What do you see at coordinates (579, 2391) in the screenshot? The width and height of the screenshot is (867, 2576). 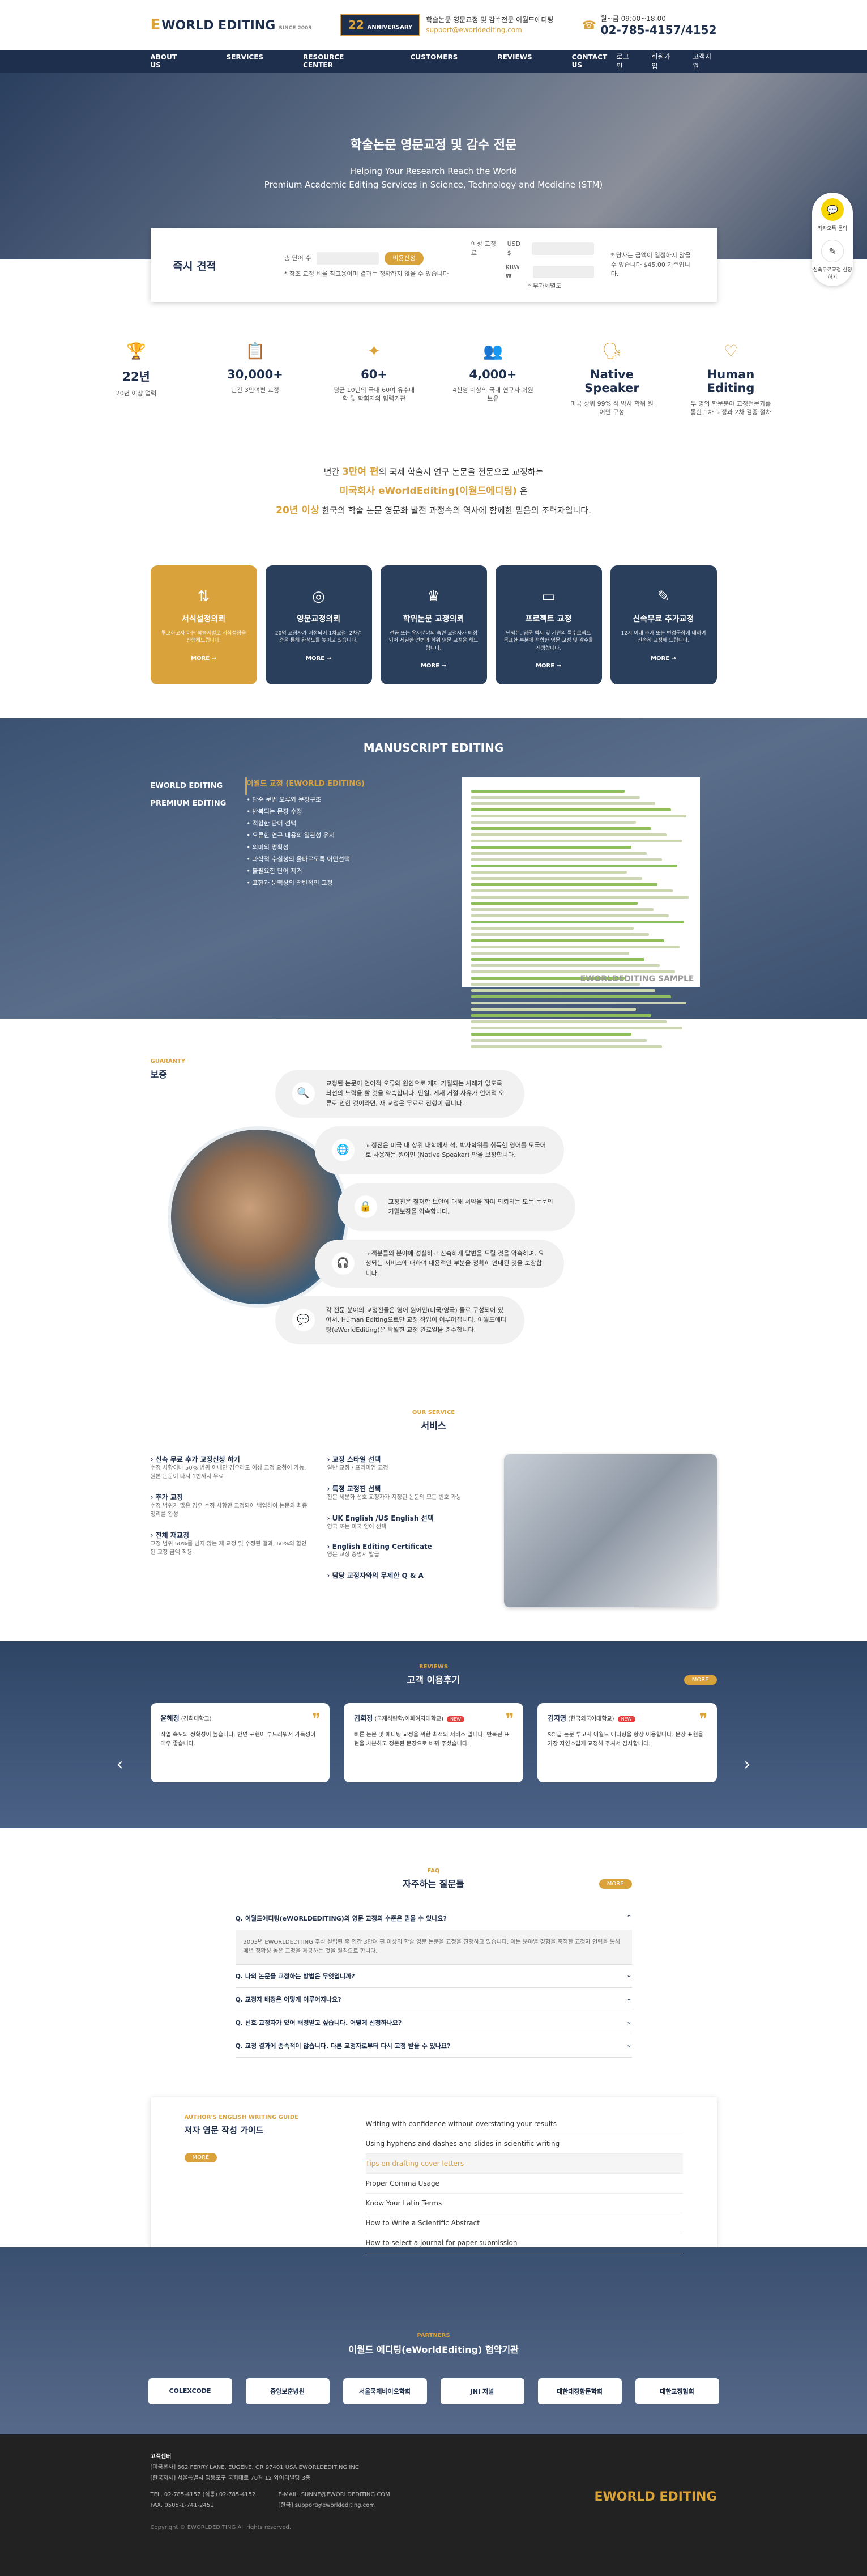 I see `partner-logo: 대한대장항문학회` at bounding box center [579, 2391].